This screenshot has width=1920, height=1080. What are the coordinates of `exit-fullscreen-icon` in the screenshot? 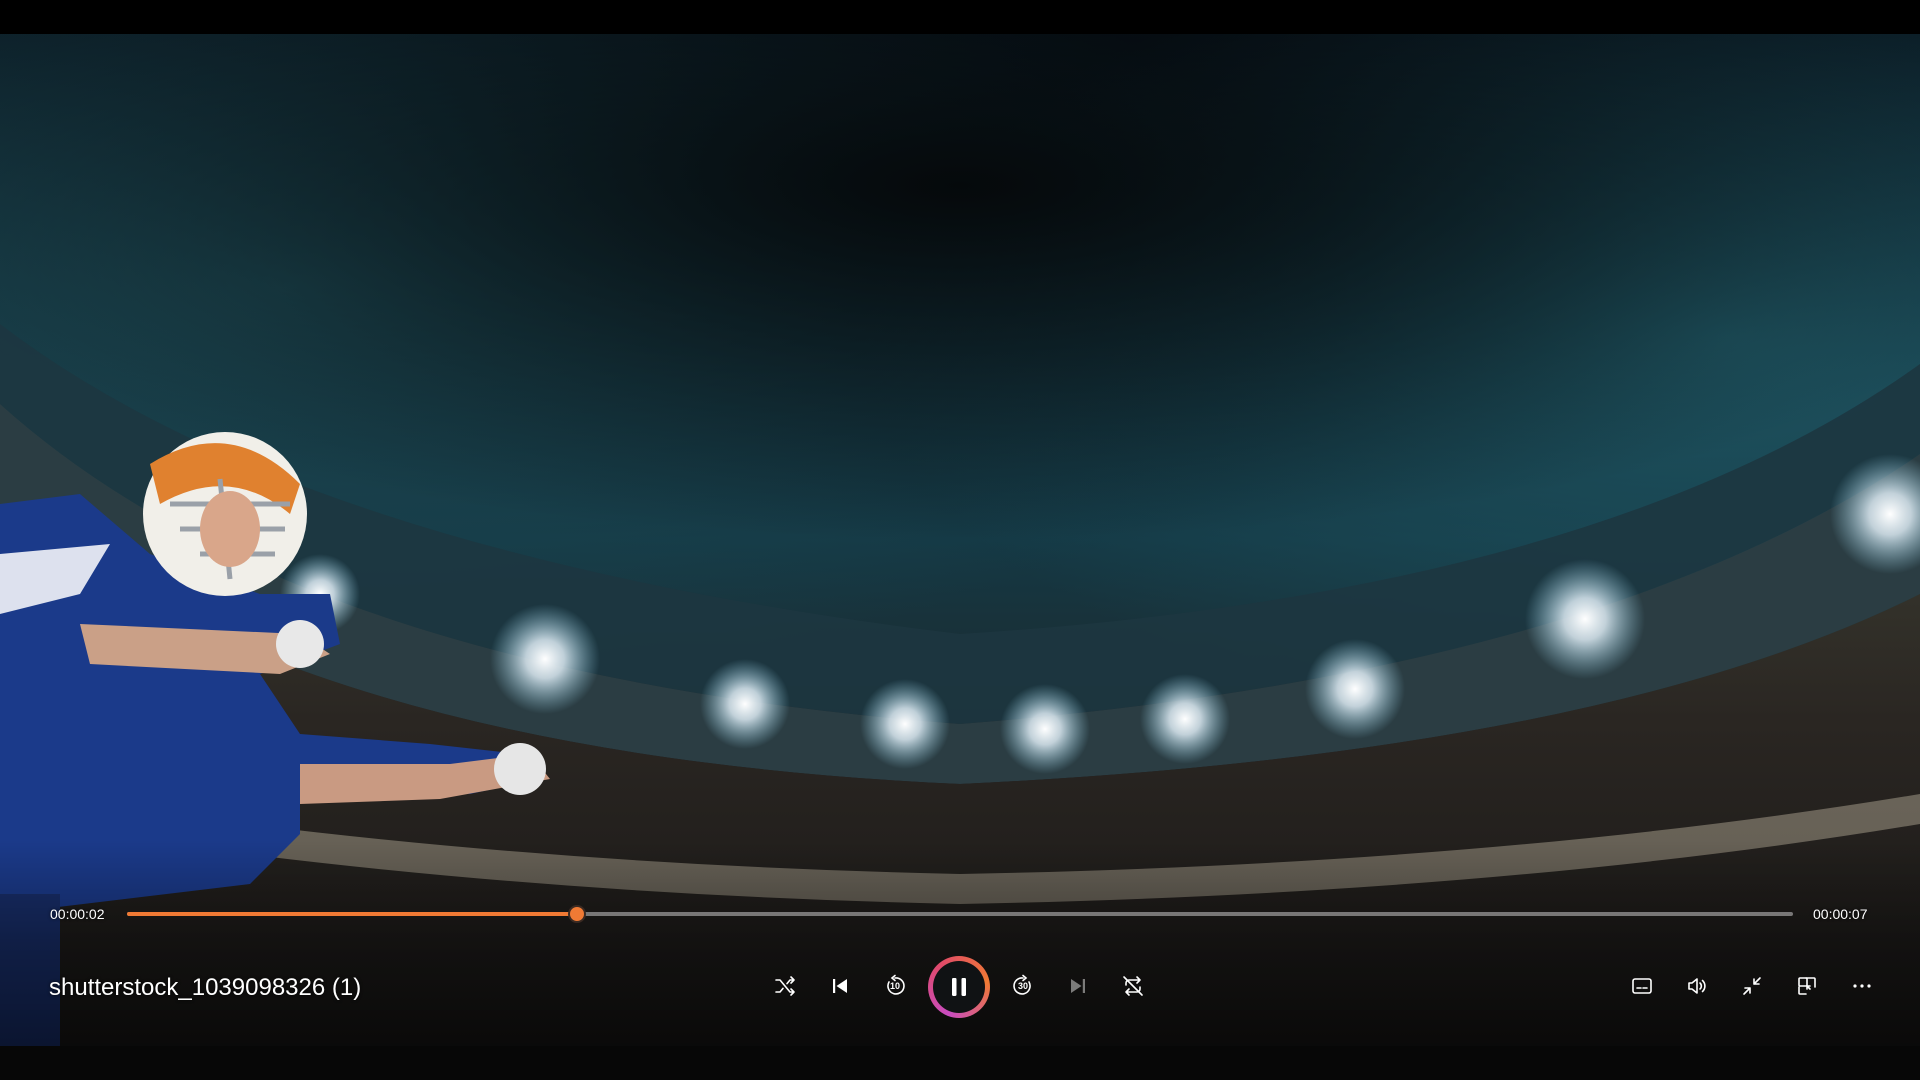 It's located at (1752, 986).